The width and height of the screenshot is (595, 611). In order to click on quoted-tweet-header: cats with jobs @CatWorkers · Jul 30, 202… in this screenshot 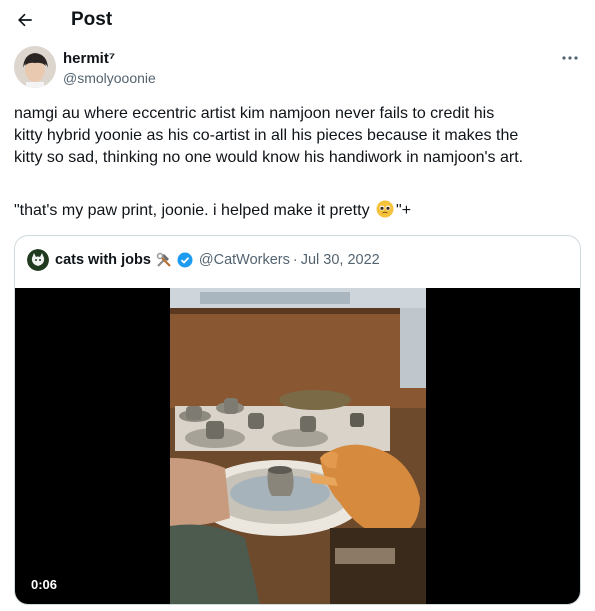, I will do `click(203, 260)`.